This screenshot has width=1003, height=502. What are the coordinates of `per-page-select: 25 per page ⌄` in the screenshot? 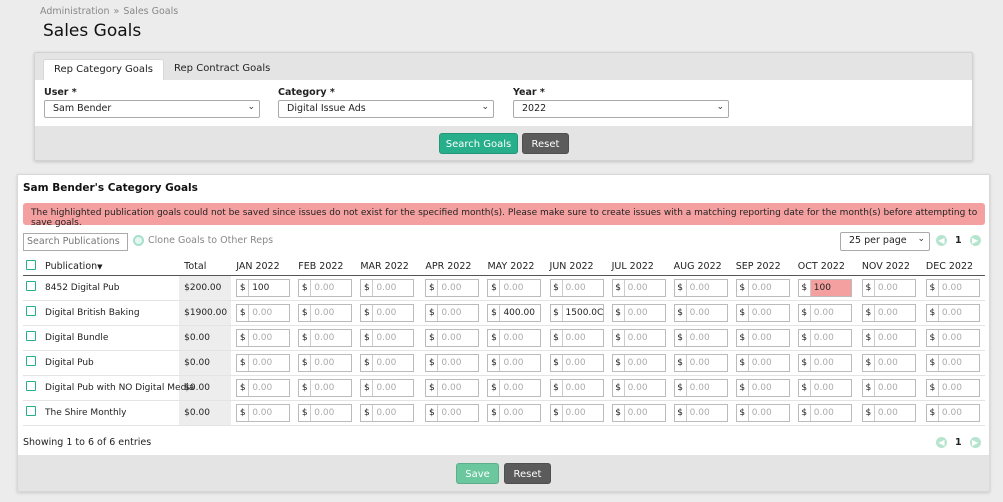 It's located at (885, 241).